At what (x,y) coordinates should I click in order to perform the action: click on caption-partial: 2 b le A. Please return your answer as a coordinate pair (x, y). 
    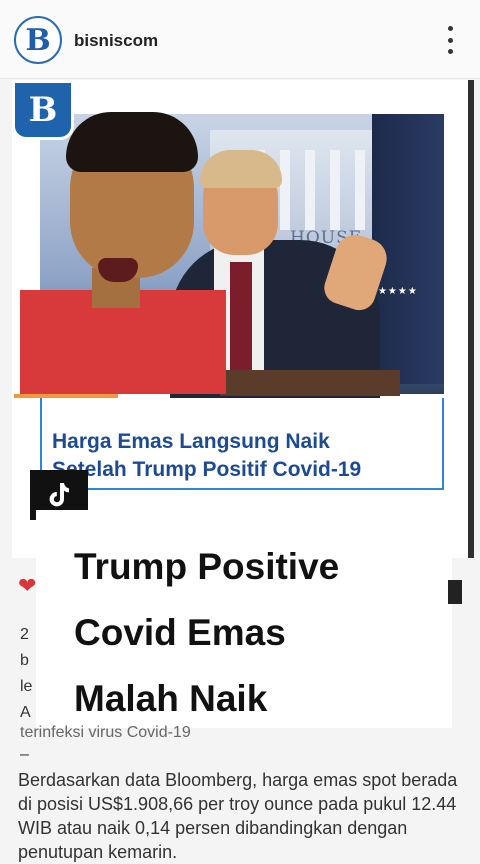
    Looking at the image, I should click on (26, 674).